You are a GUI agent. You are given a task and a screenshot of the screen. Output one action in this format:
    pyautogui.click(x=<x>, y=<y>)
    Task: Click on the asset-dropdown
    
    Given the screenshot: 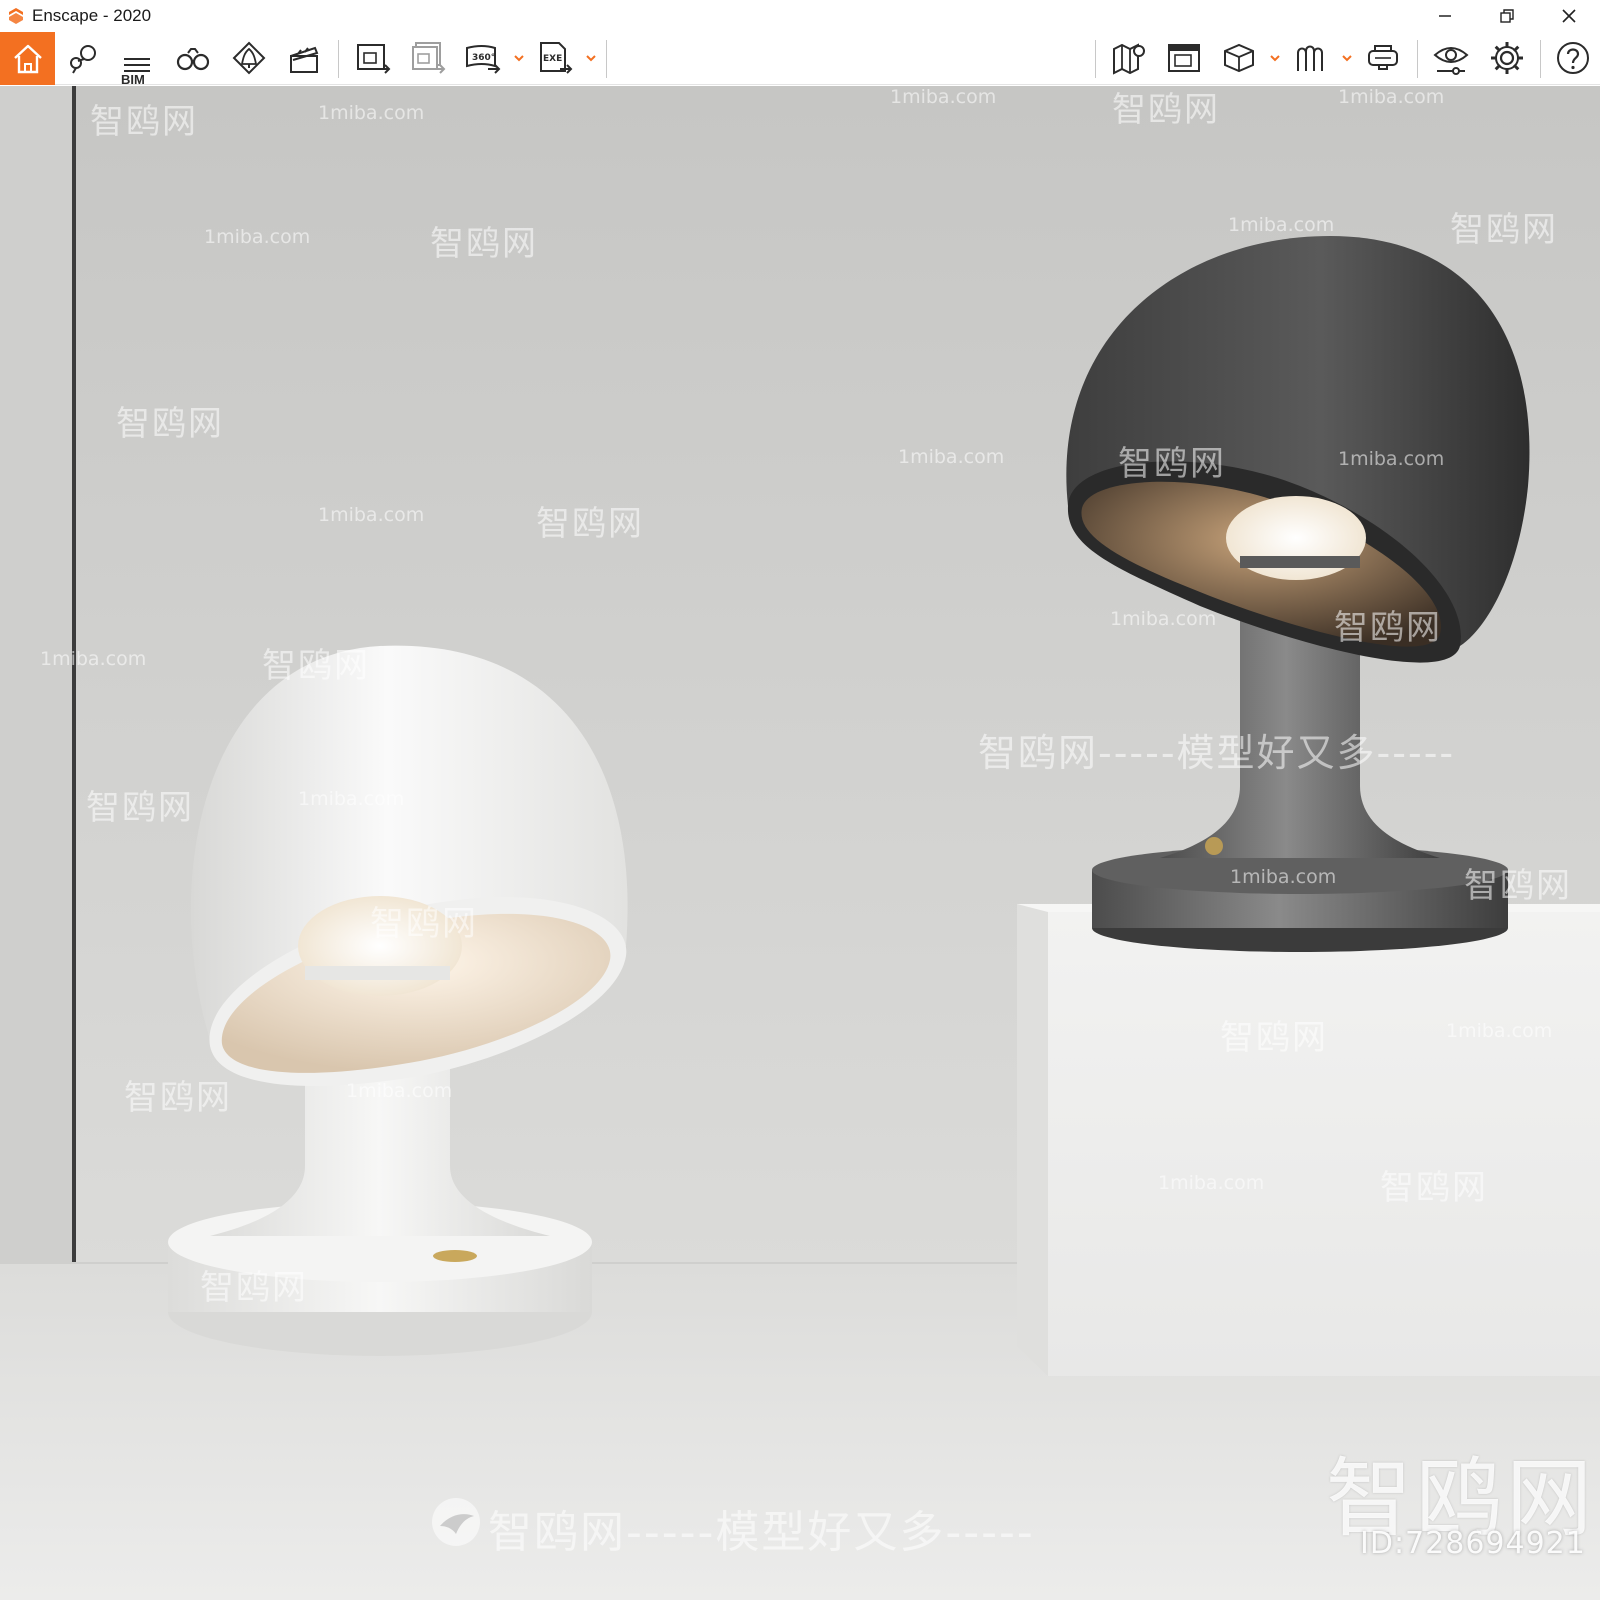 What is the action you would take?
    pyautogui.click(x=1275, y=58)
    